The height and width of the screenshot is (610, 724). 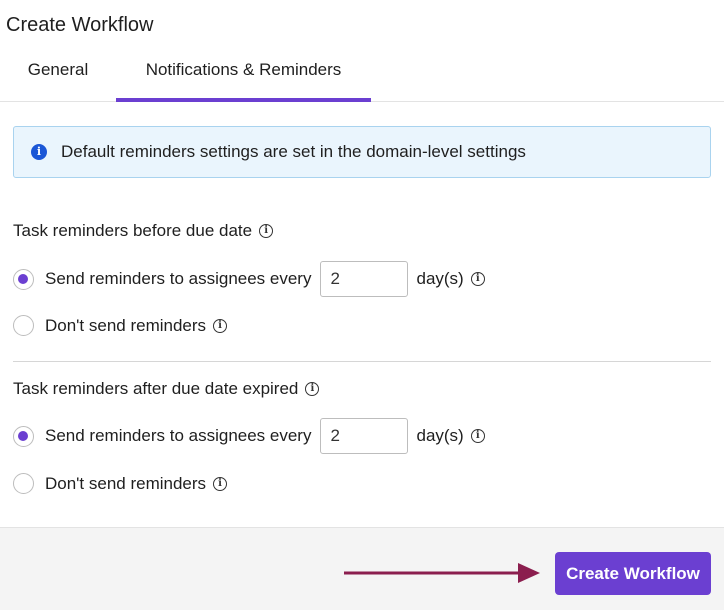 What do you see at coordinates (133, 230) in the screenshot?
I see `before-due-label-text: Task reminders before due date` at bounding box center [133, 230].